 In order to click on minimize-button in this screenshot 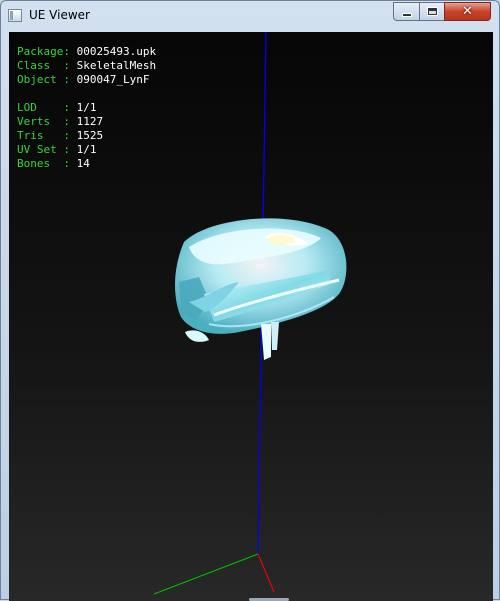, I will do `click(406, 11)`.